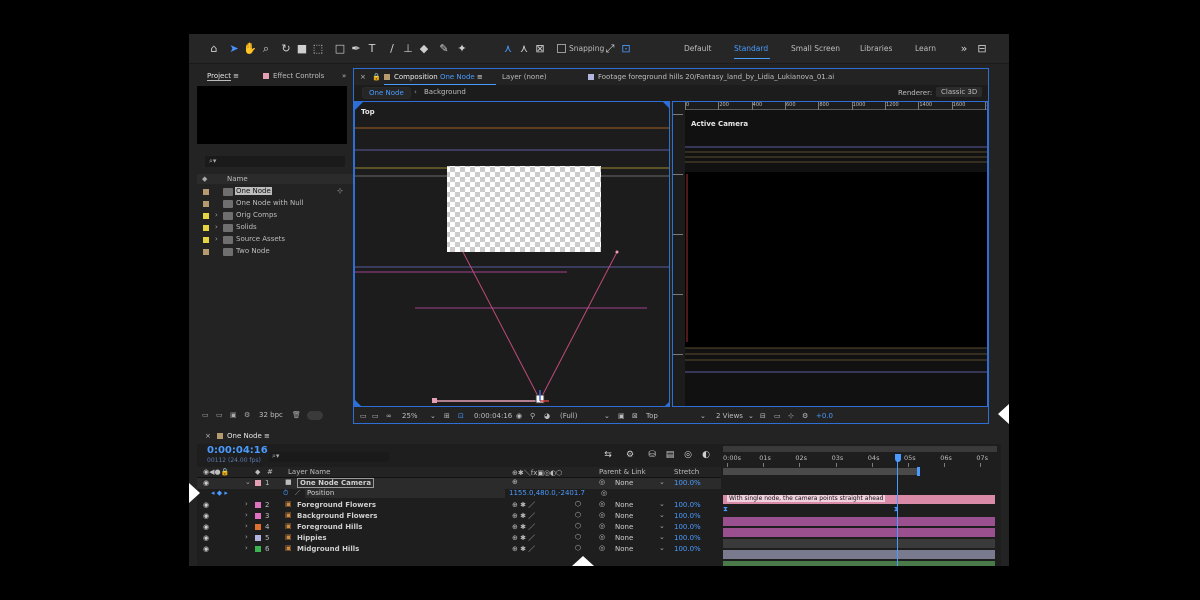  What do you see at coordinates (925, 48) in the screenshot?
I see `workspace-learn: Learn` at bounding box center [925, 48].